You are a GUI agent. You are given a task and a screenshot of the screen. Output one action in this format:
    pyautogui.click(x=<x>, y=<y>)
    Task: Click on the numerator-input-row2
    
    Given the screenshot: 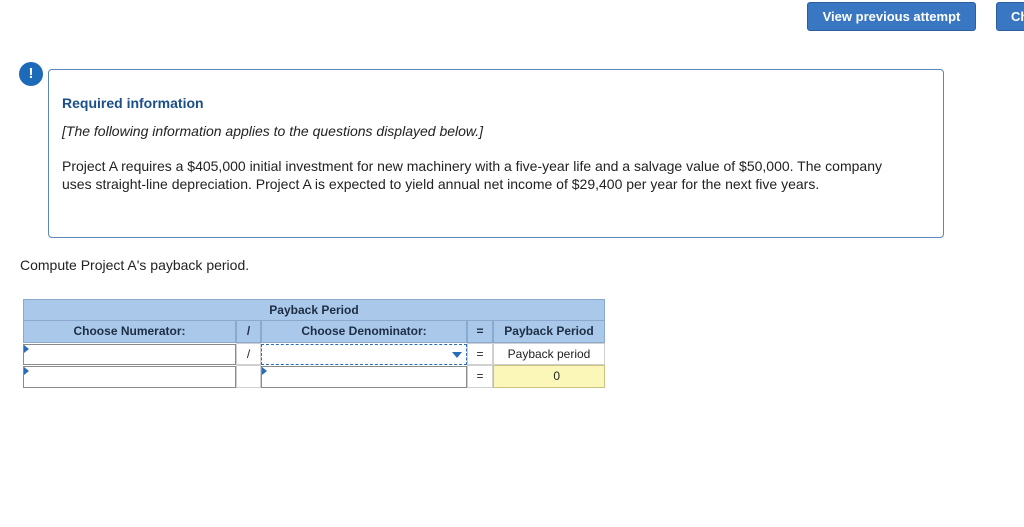 What is the action you would take?
    pyautogui.click(x=129, y=377)
    